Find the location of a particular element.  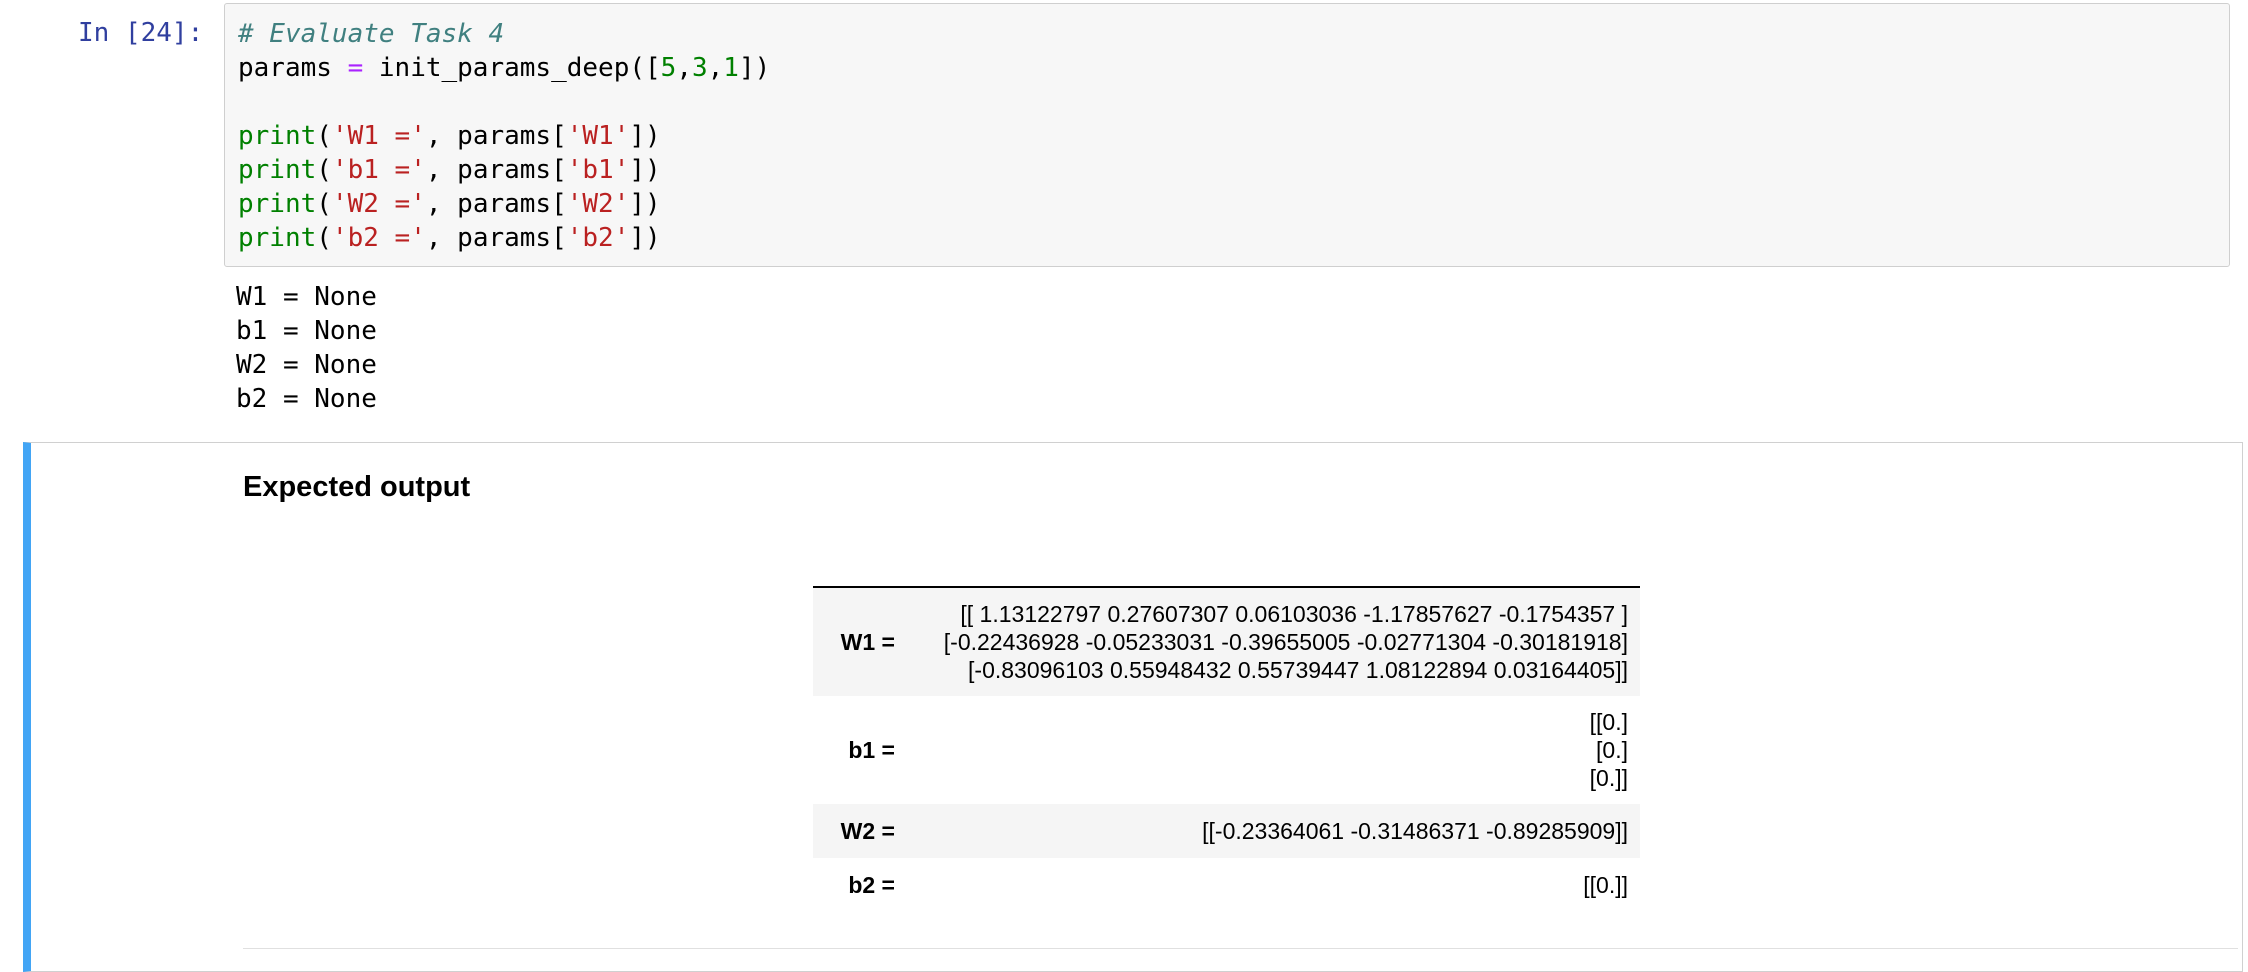

output-line: W1 = None is located at coordinates (306, 297).